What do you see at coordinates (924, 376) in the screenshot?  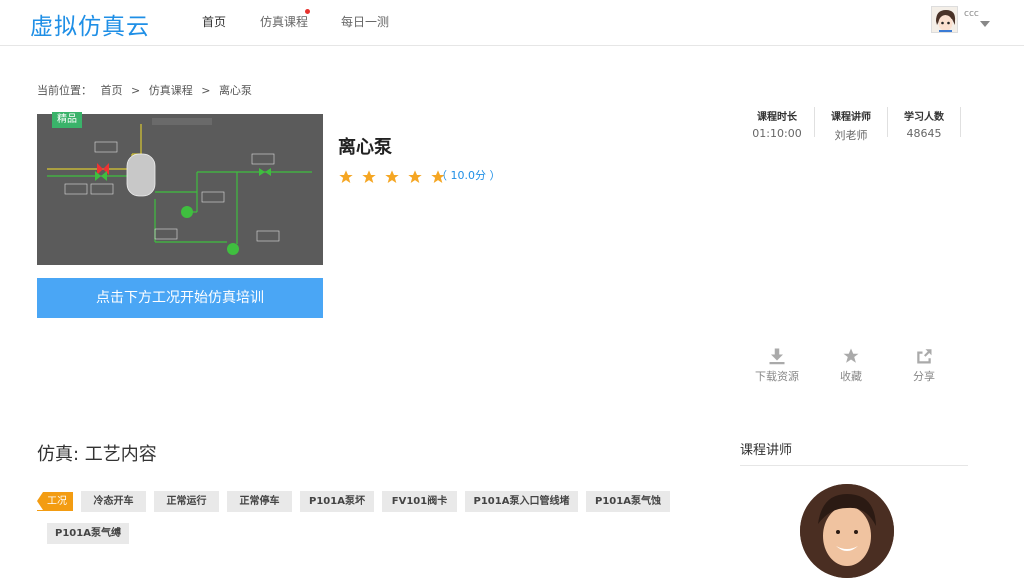 I see `share-label: 分享` at bounding box center [924, 376].